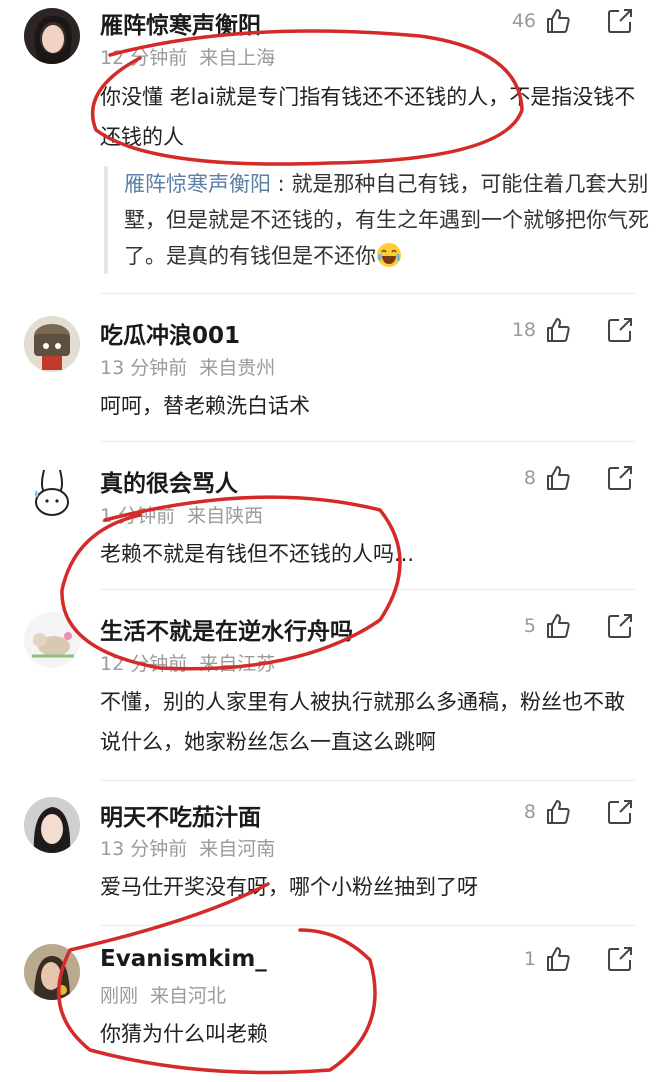 Image resolution: width=660 pixels, height=1082 pixels. What do you see at coordinates (188, 996) in the screenshot?
I see `comment-location: 来自河北` at bounding box center [188, 996].